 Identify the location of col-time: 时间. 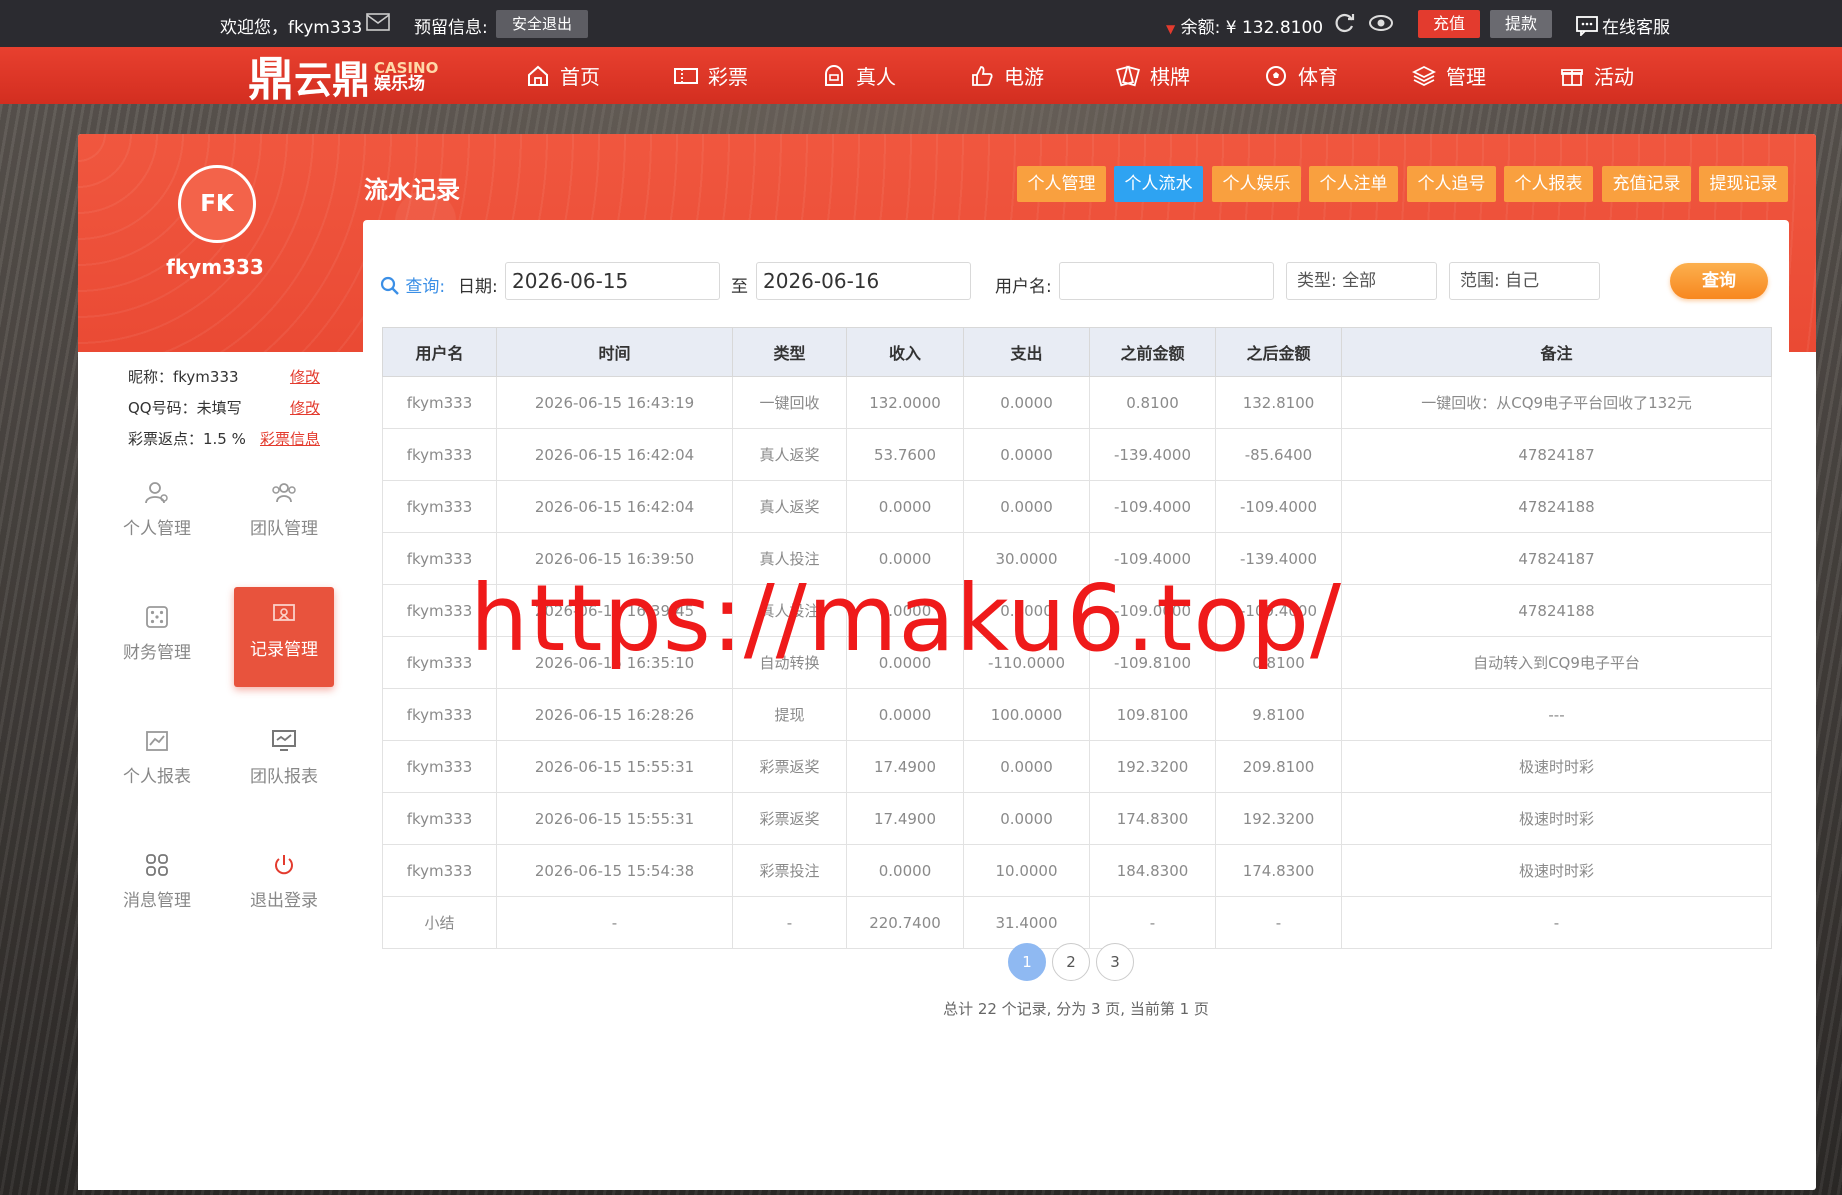
(614, 352).